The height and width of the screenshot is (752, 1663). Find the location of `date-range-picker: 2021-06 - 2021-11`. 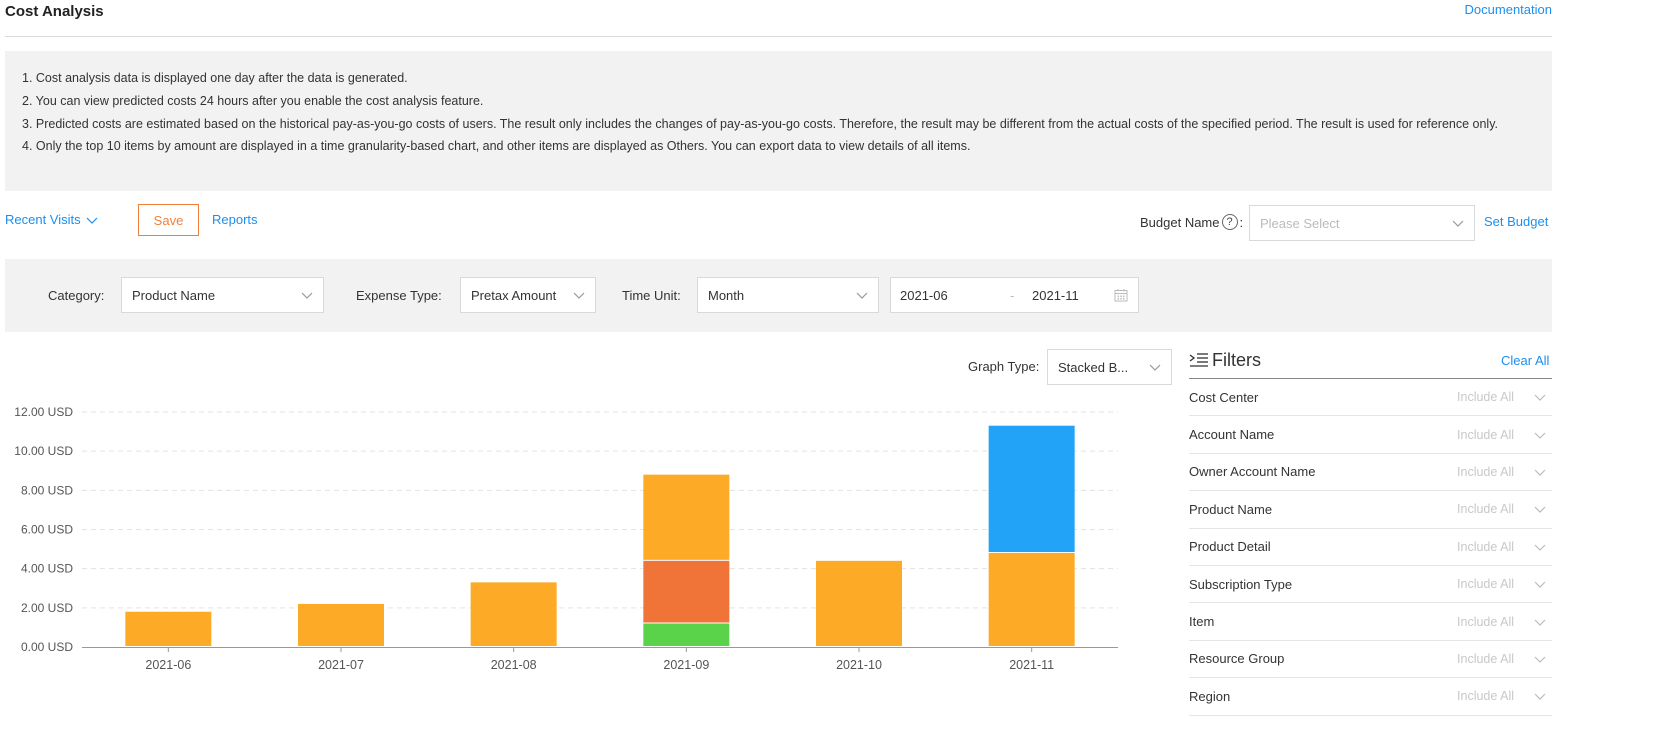

date-range-picker: 2021-06 - 2021-11 is located at coordinates (1014, 295).